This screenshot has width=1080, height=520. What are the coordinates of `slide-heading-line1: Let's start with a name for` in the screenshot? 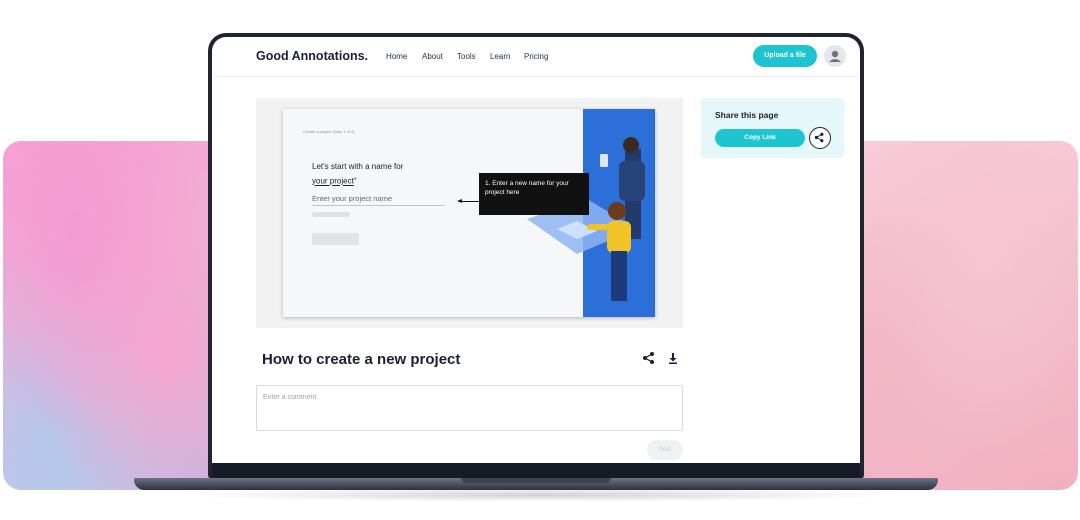 It's located at (358, 166).